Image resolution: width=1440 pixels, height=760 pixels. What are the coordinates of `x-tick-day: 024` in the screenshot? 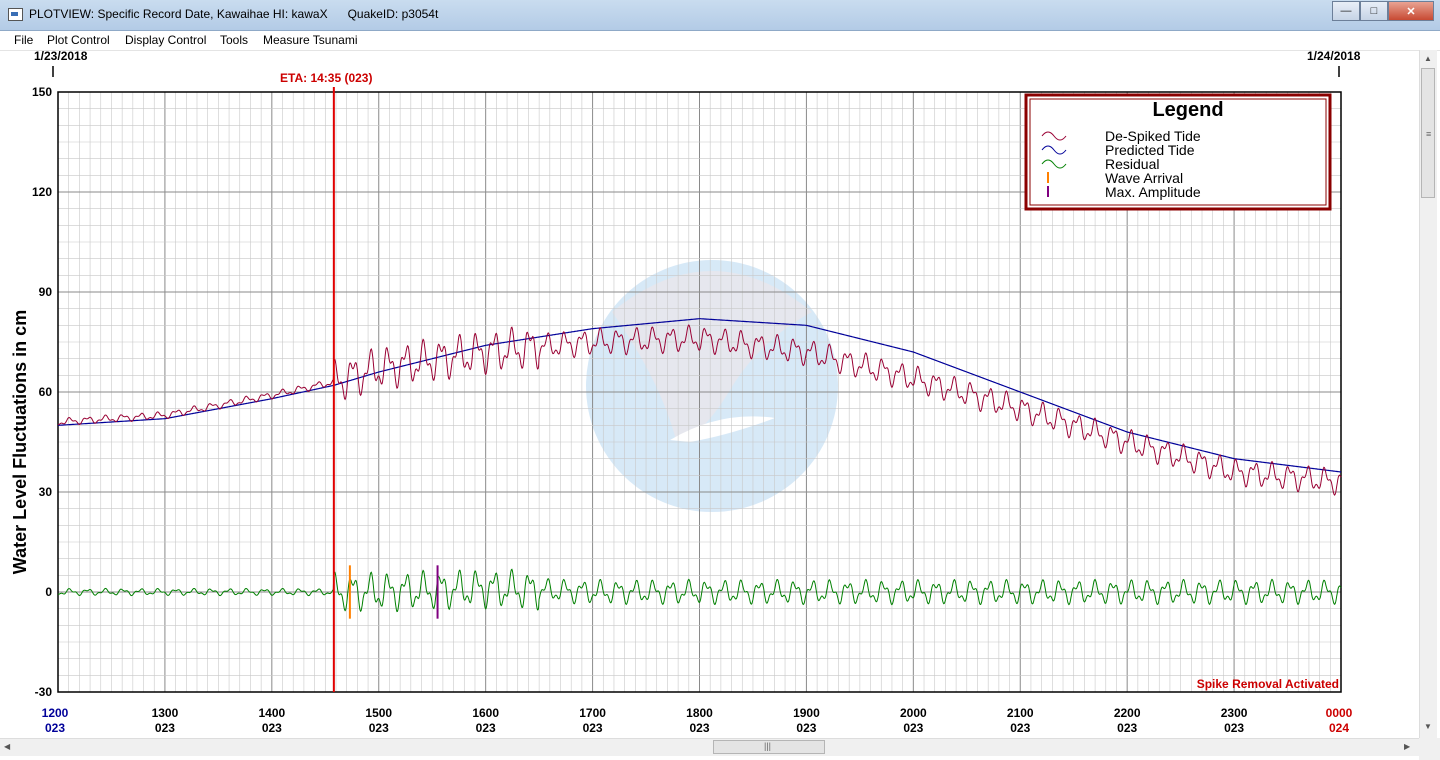 It's located at (1339, 728).